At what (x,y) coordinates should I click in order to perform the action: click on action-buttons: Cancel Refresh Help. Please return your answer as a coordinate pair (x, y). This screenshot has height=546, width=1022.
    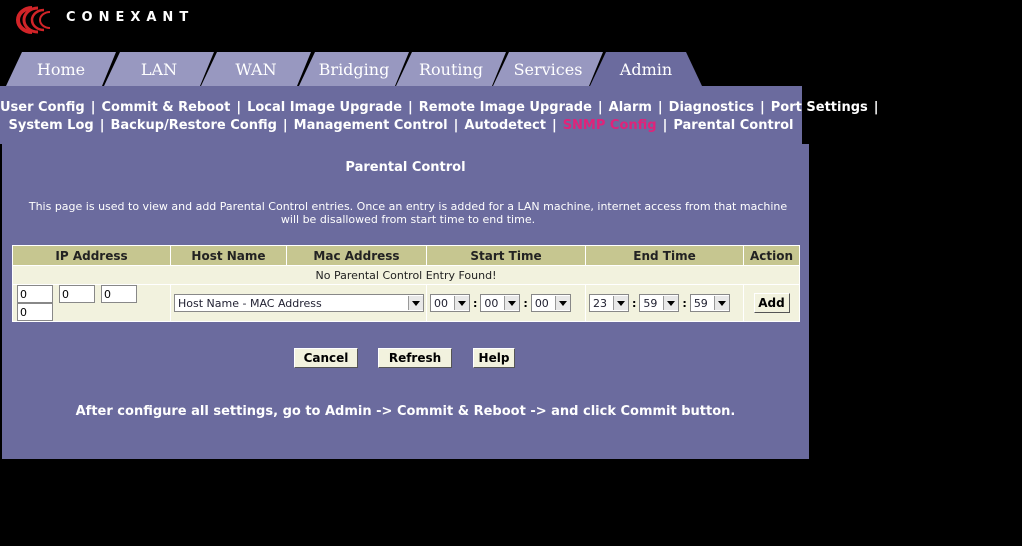
    Looking at the image, I should click on (405, 358).